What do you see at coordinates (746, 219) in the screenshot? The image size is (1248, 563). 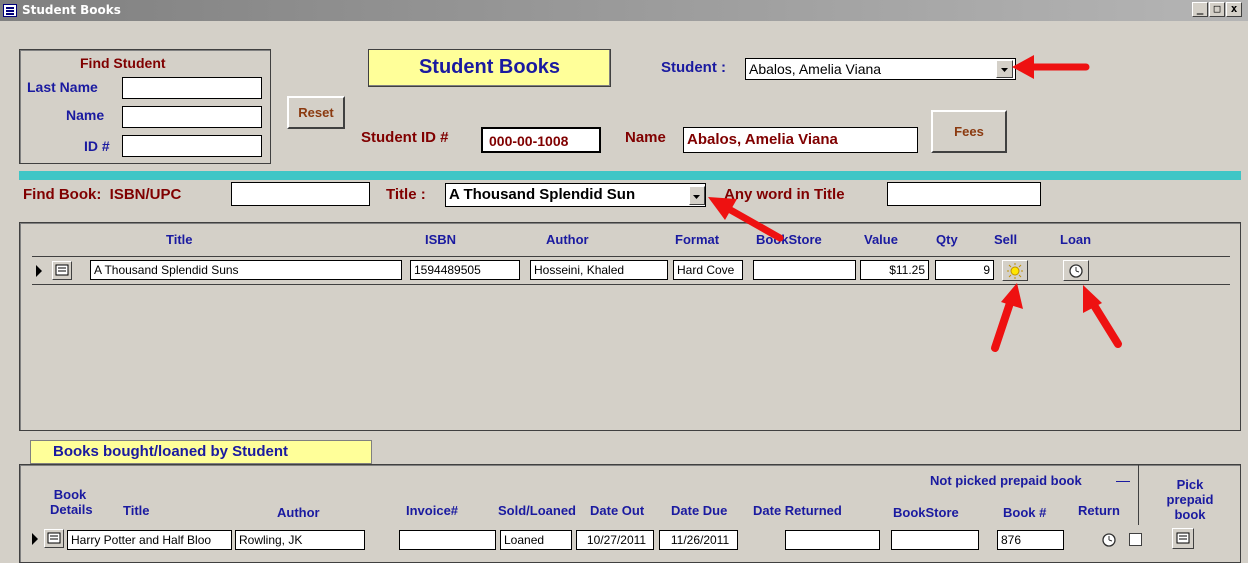 I see `arrow-title` at bounding box center [746, 219].